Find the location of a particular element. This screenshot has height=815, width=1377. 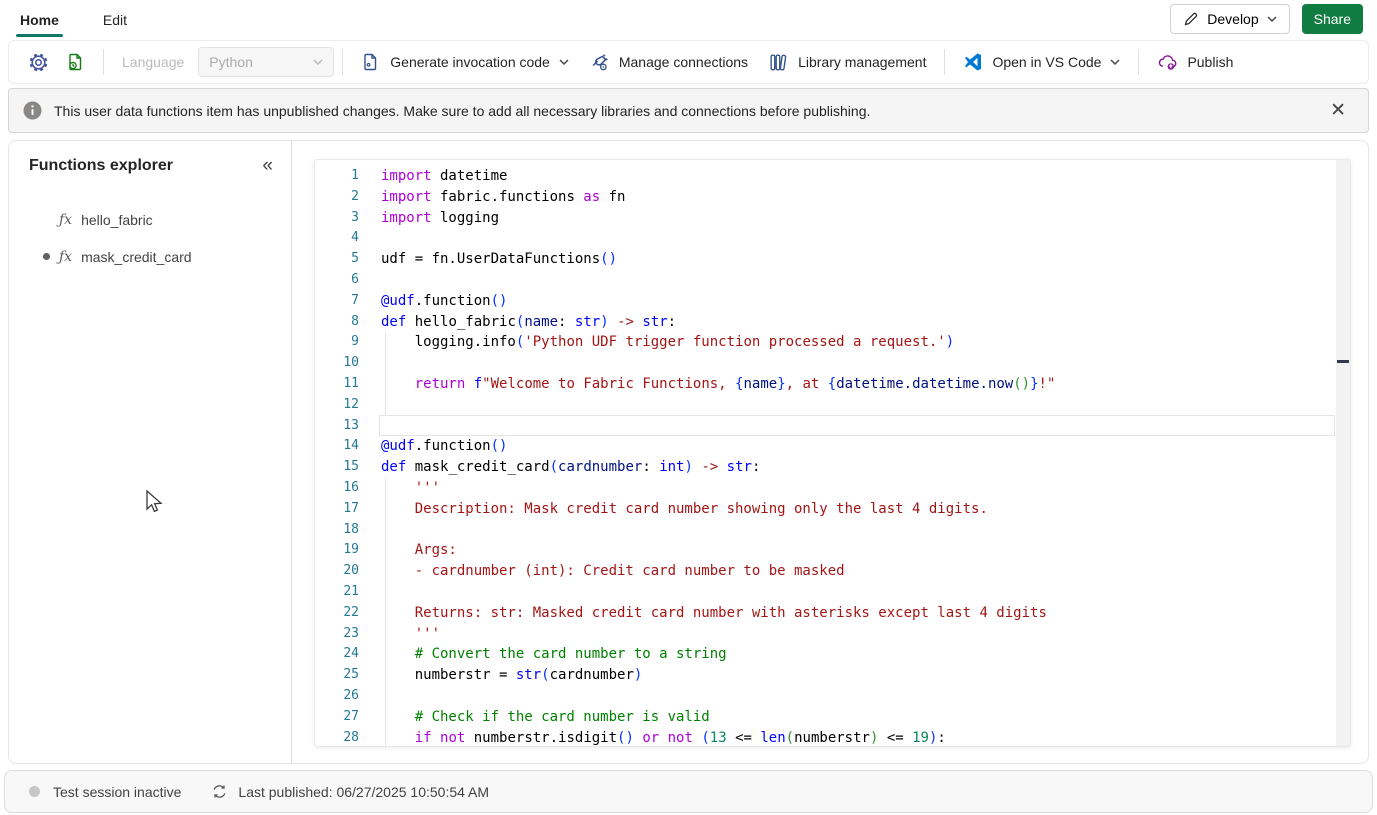

tab-home: Home is located at coordinates (39, 20).